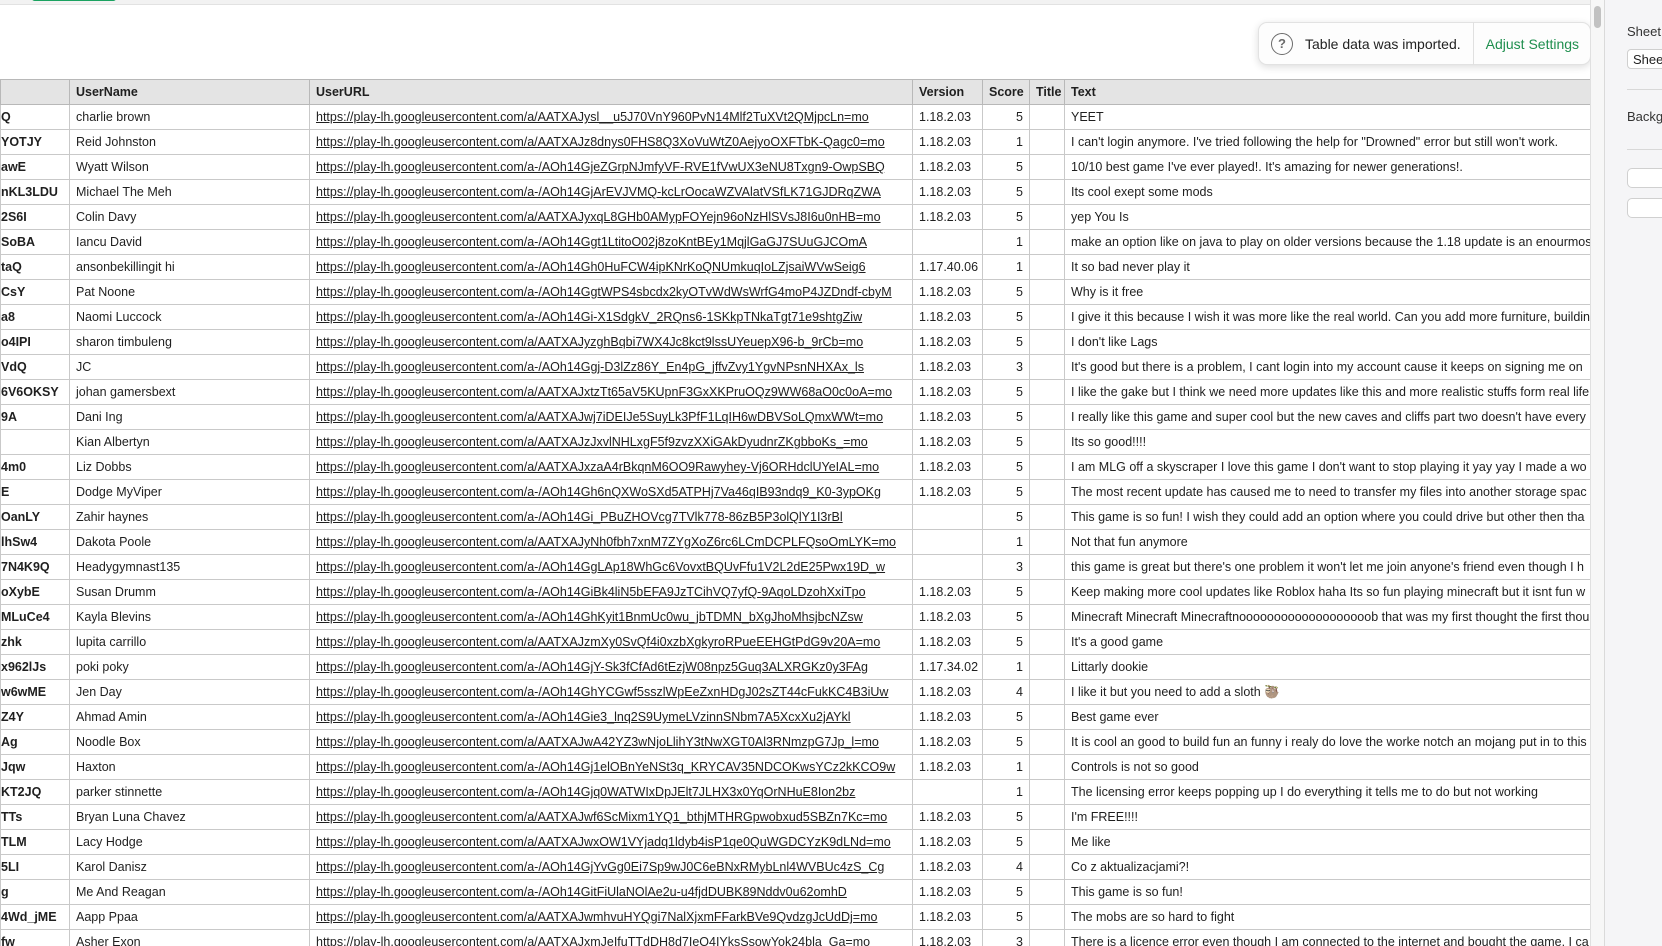  I want to click on cell-text: YEET, so click(1327, 117).